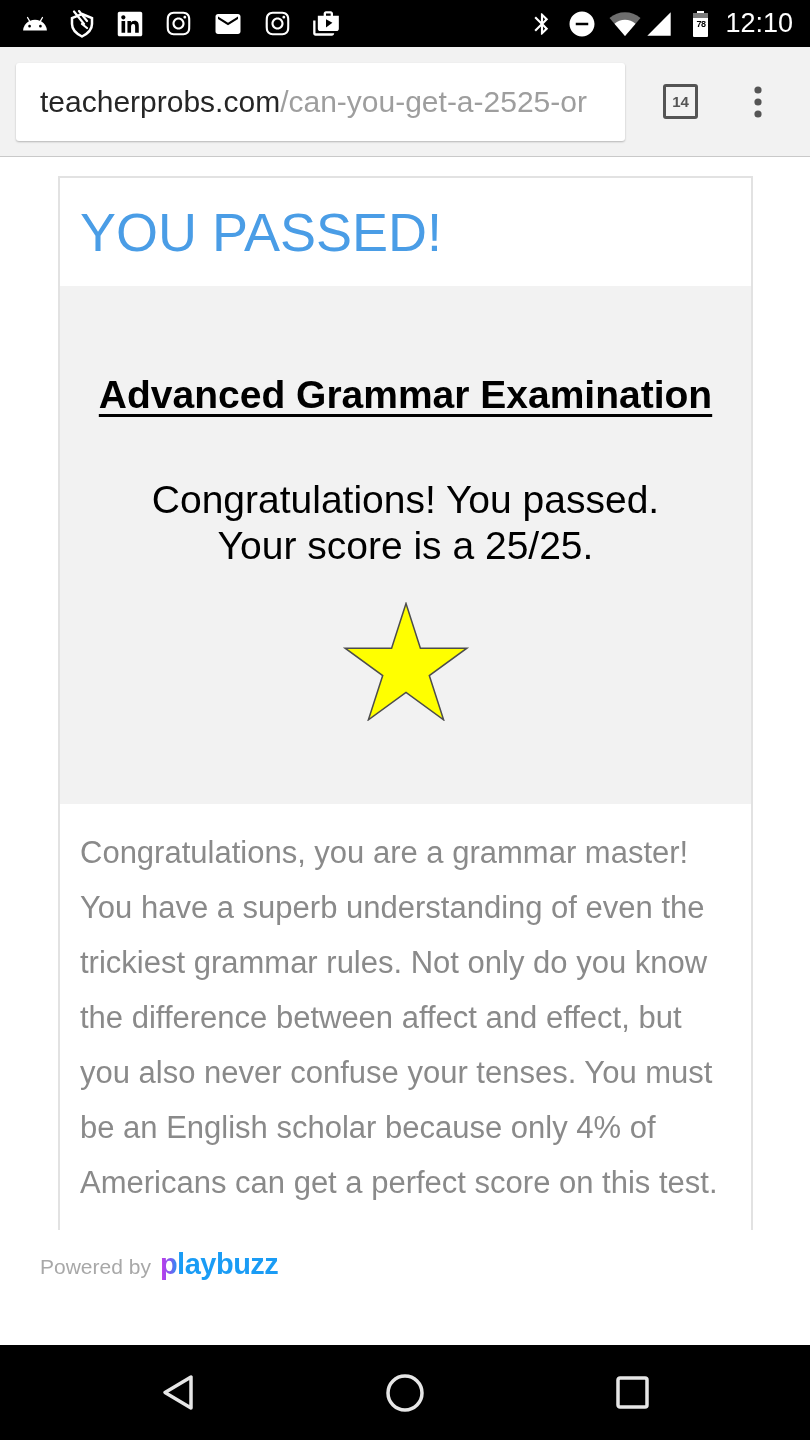 The image size is (810, 1440). Describe the element at coordinates (625, 23) in the screenshot. I see `wifi-icon` at that location.